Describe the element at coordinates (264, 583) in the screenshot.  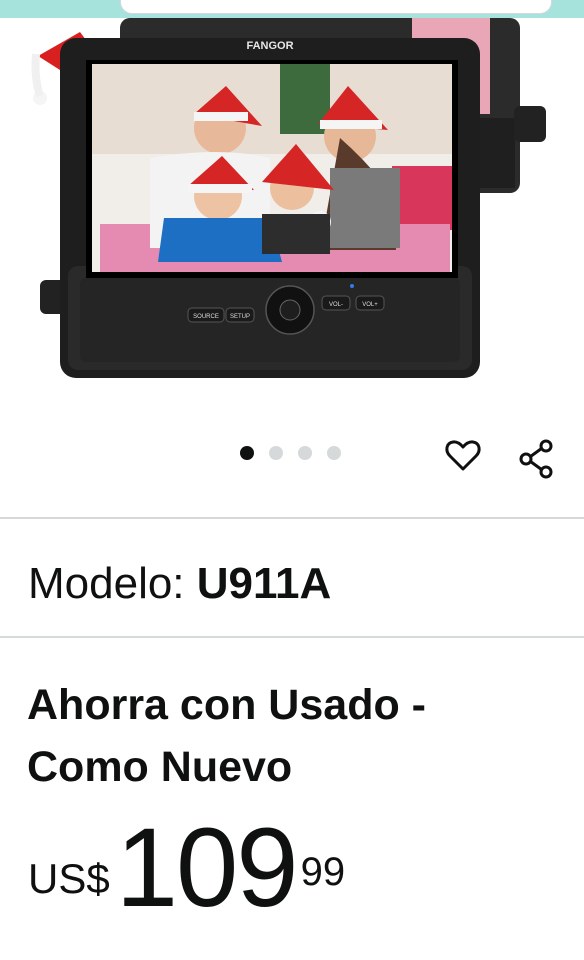
I see `model-value: U911A` at that location.